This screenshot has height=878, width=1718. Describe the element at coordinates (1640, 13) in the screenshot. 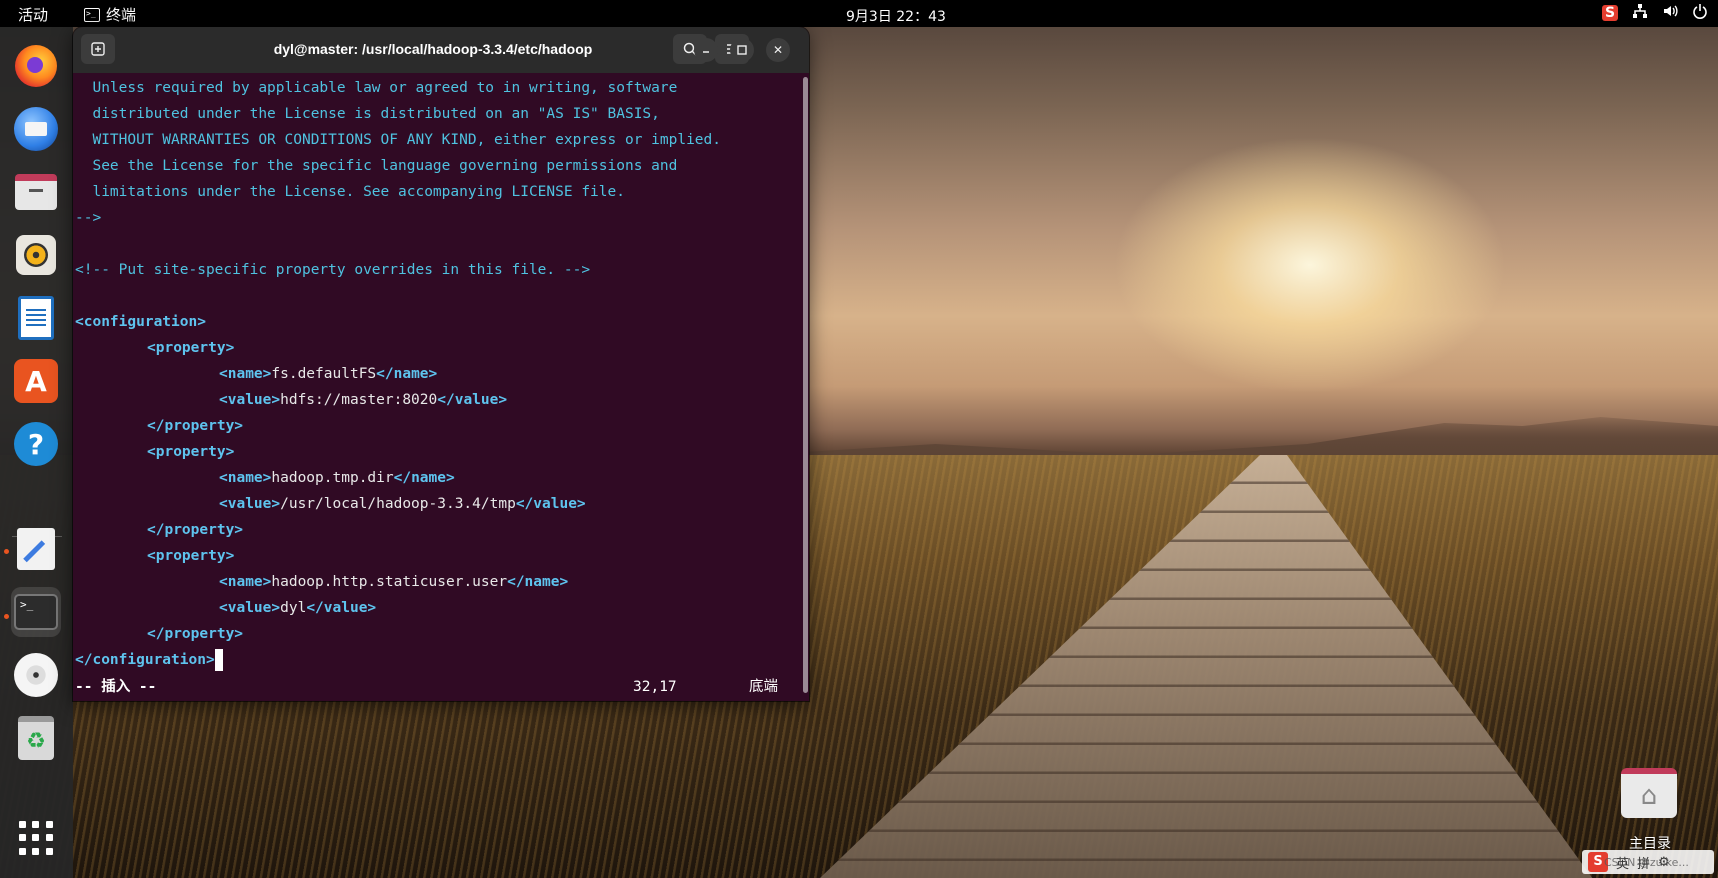

I see `network-icon` at that location.